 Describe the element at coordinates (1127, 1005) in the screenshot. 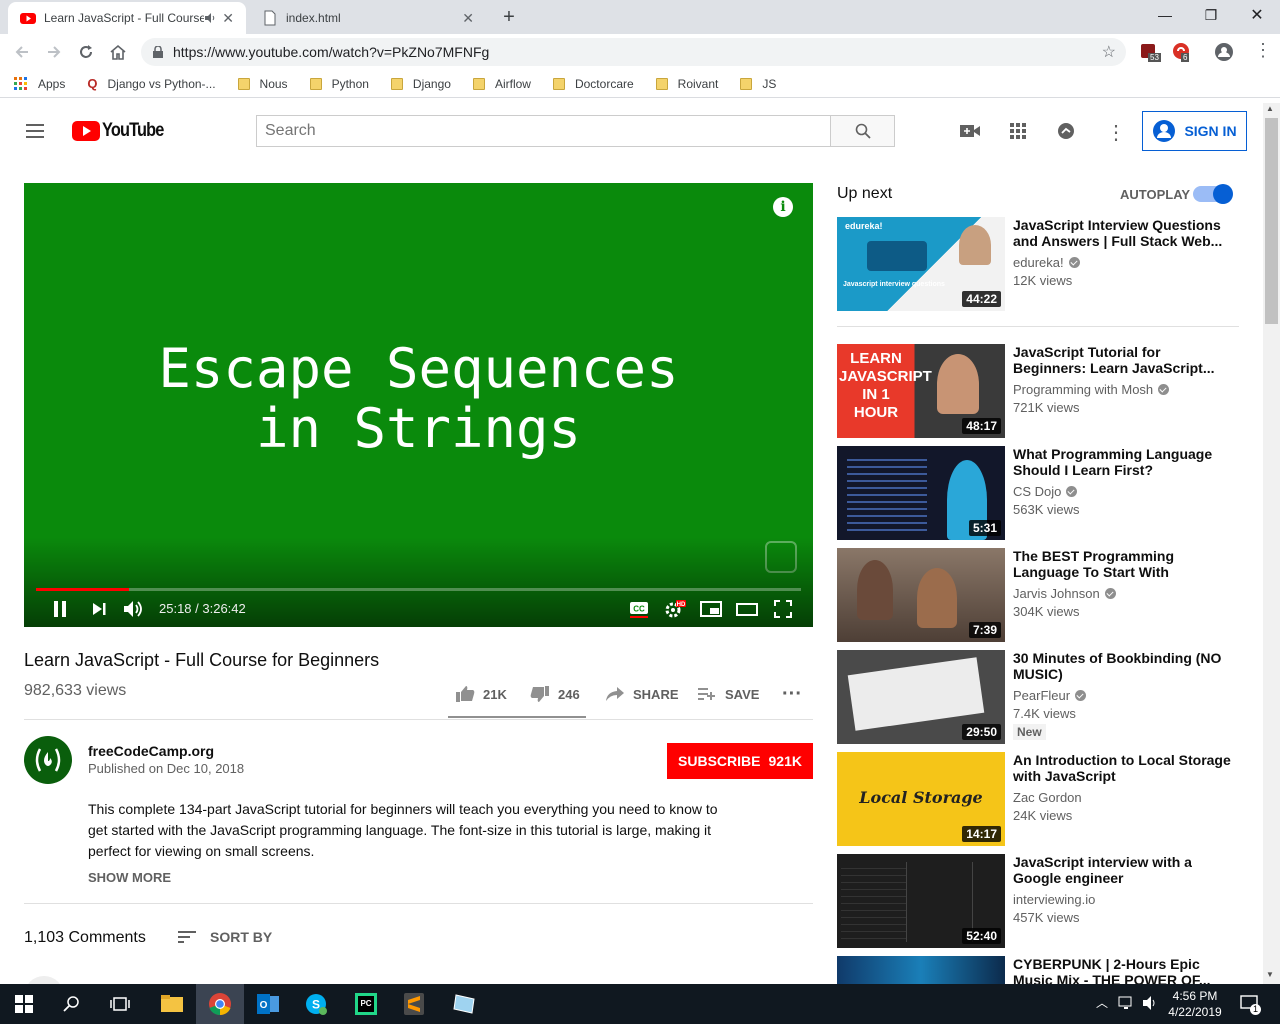

I see `network-icon` at that location.